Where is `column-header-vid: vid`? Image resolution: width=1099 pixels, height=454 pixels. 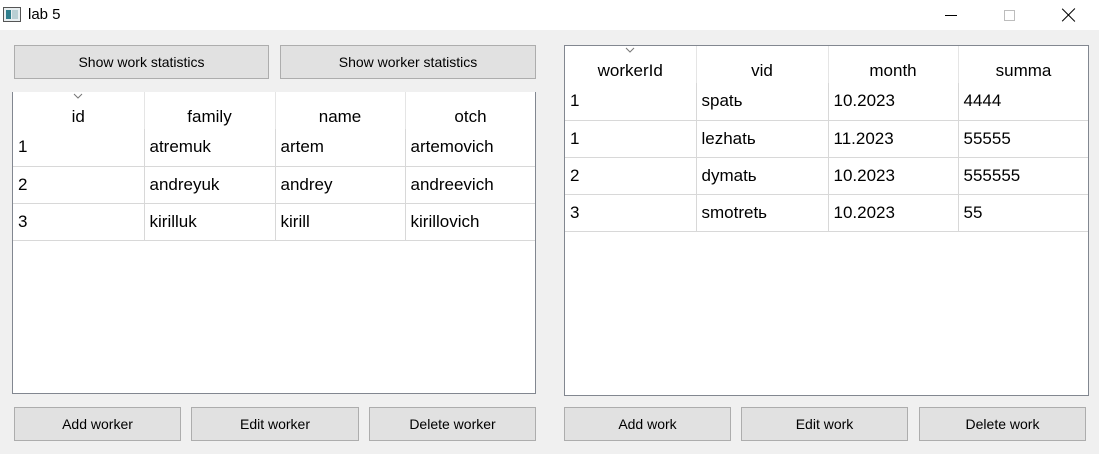 column-header-vid: vid is located at coordinates (762, 64).